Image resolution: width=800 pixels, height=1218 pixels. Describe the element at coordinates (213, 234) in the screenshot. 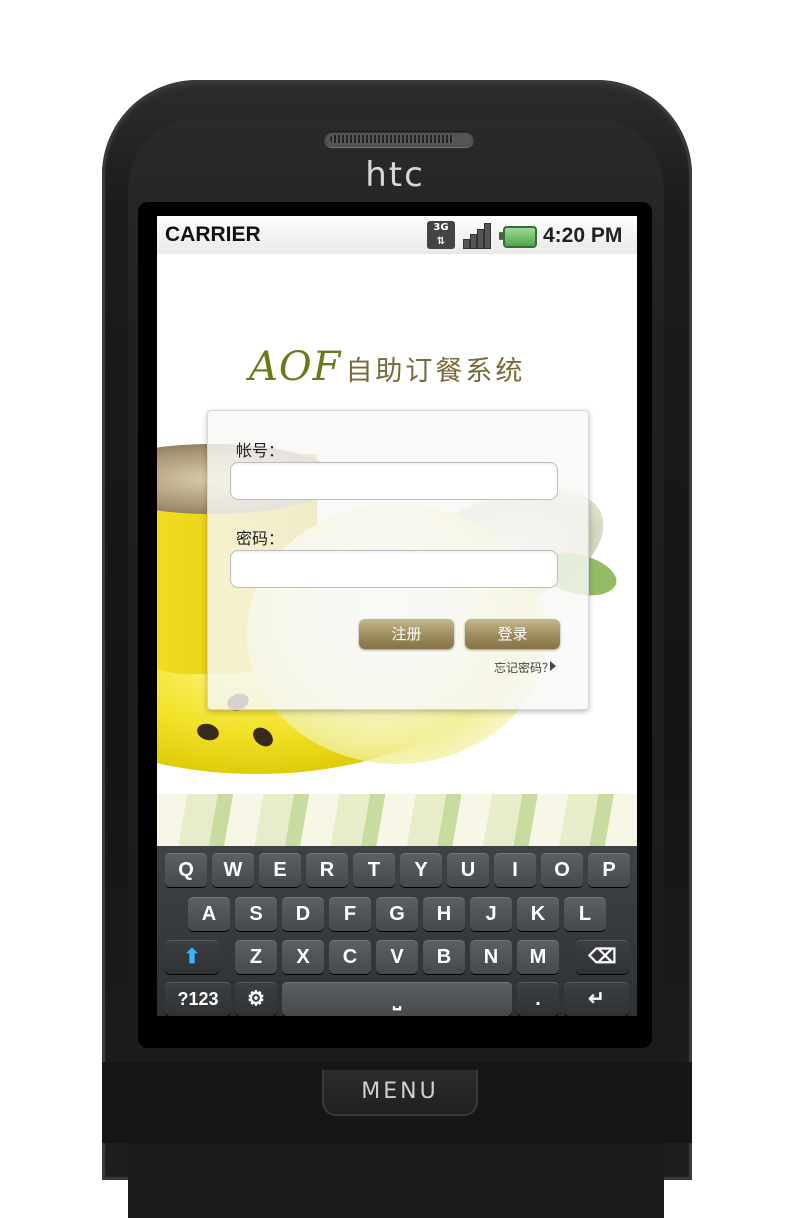

I see `carrier-name: CARRIER` at that location.